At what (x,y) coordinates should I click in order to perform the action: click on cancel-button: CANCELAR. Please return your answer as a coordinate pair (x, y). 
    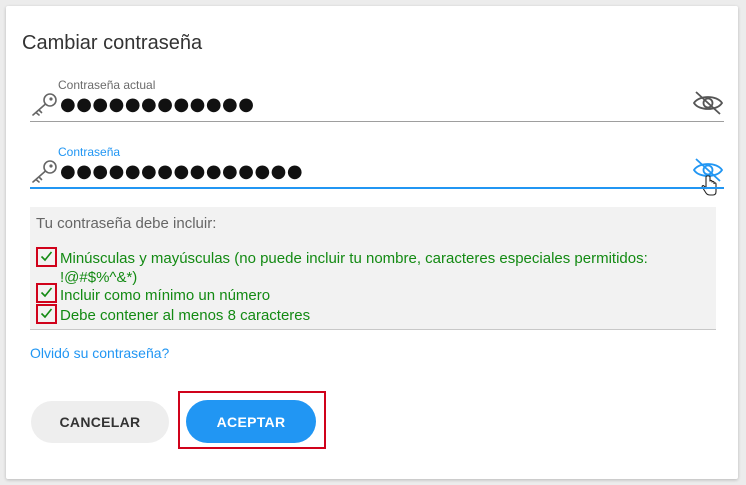
    Looking at the image, I should click on (100, 422).